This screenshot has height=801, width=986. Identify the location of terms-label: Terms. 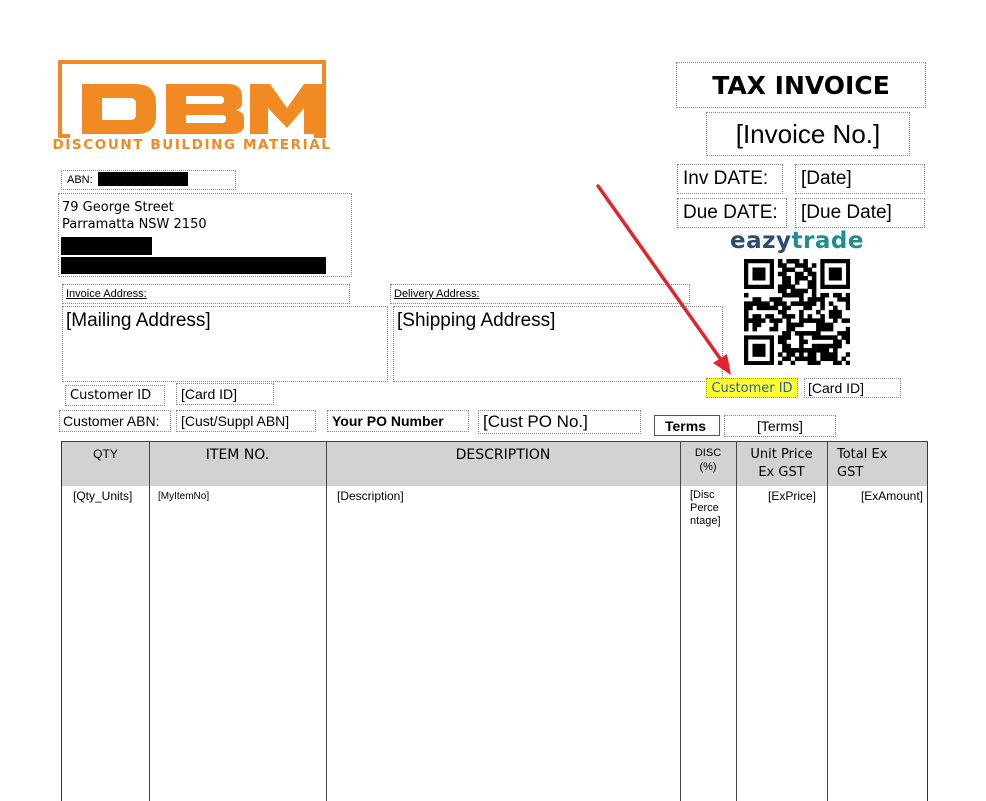
(685, 425).